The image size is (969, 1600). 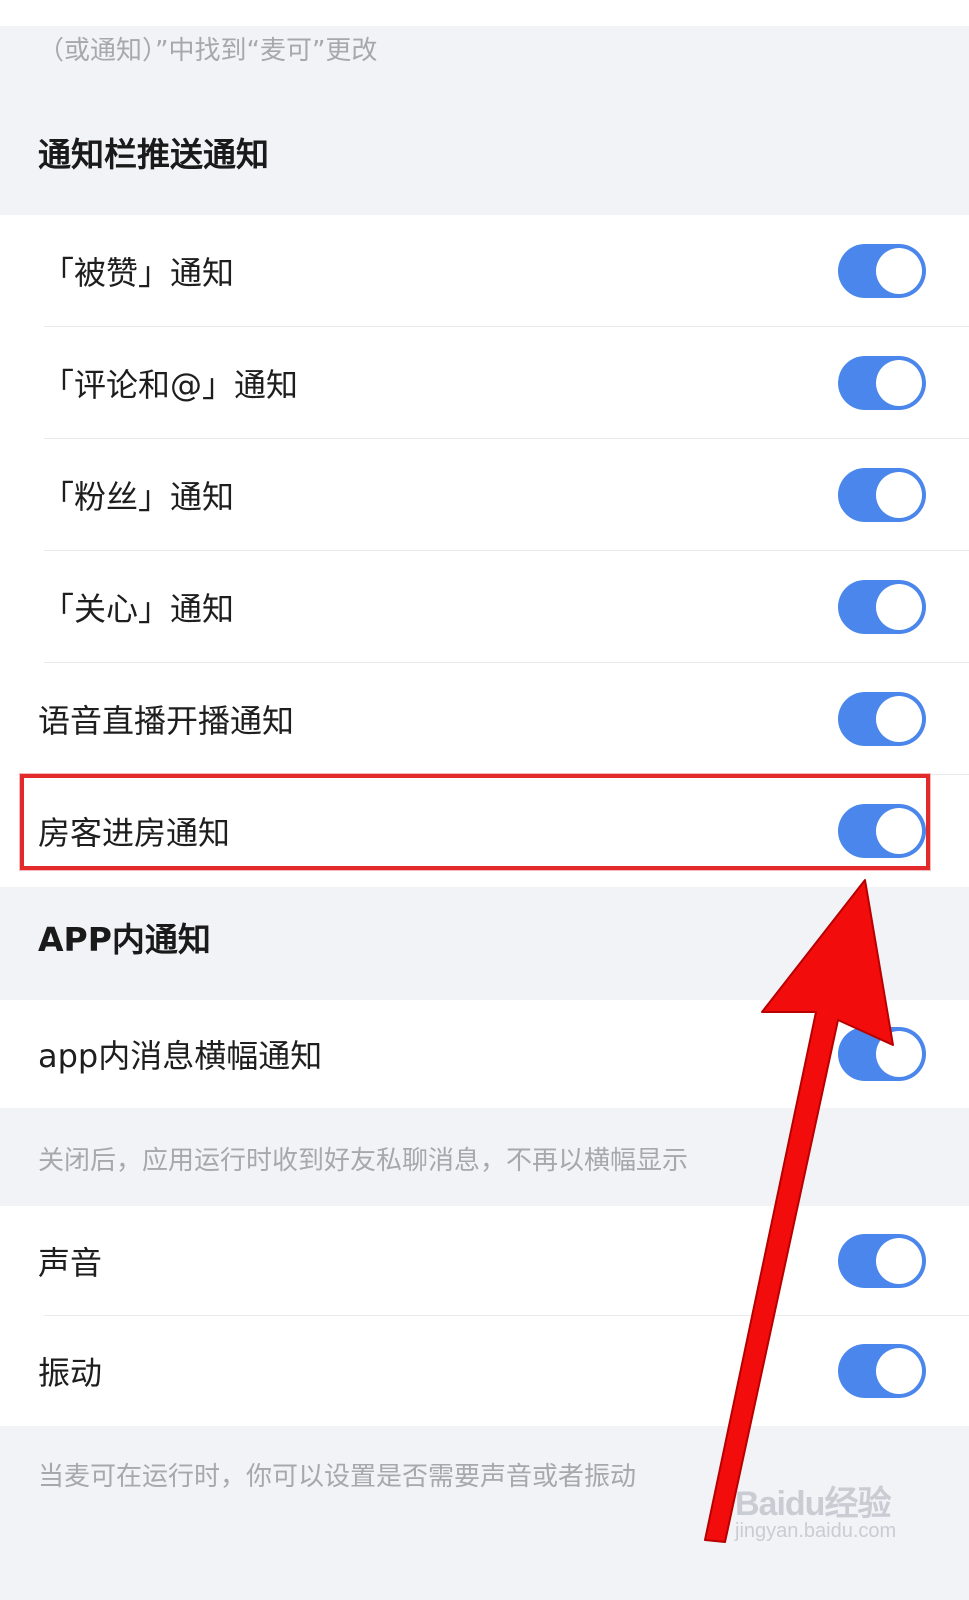 What do you see at coordinates (170, 385) in the screenshot?
I see `setting-label-comments: 「评论和@」通知` at bounding box center [170, 385].